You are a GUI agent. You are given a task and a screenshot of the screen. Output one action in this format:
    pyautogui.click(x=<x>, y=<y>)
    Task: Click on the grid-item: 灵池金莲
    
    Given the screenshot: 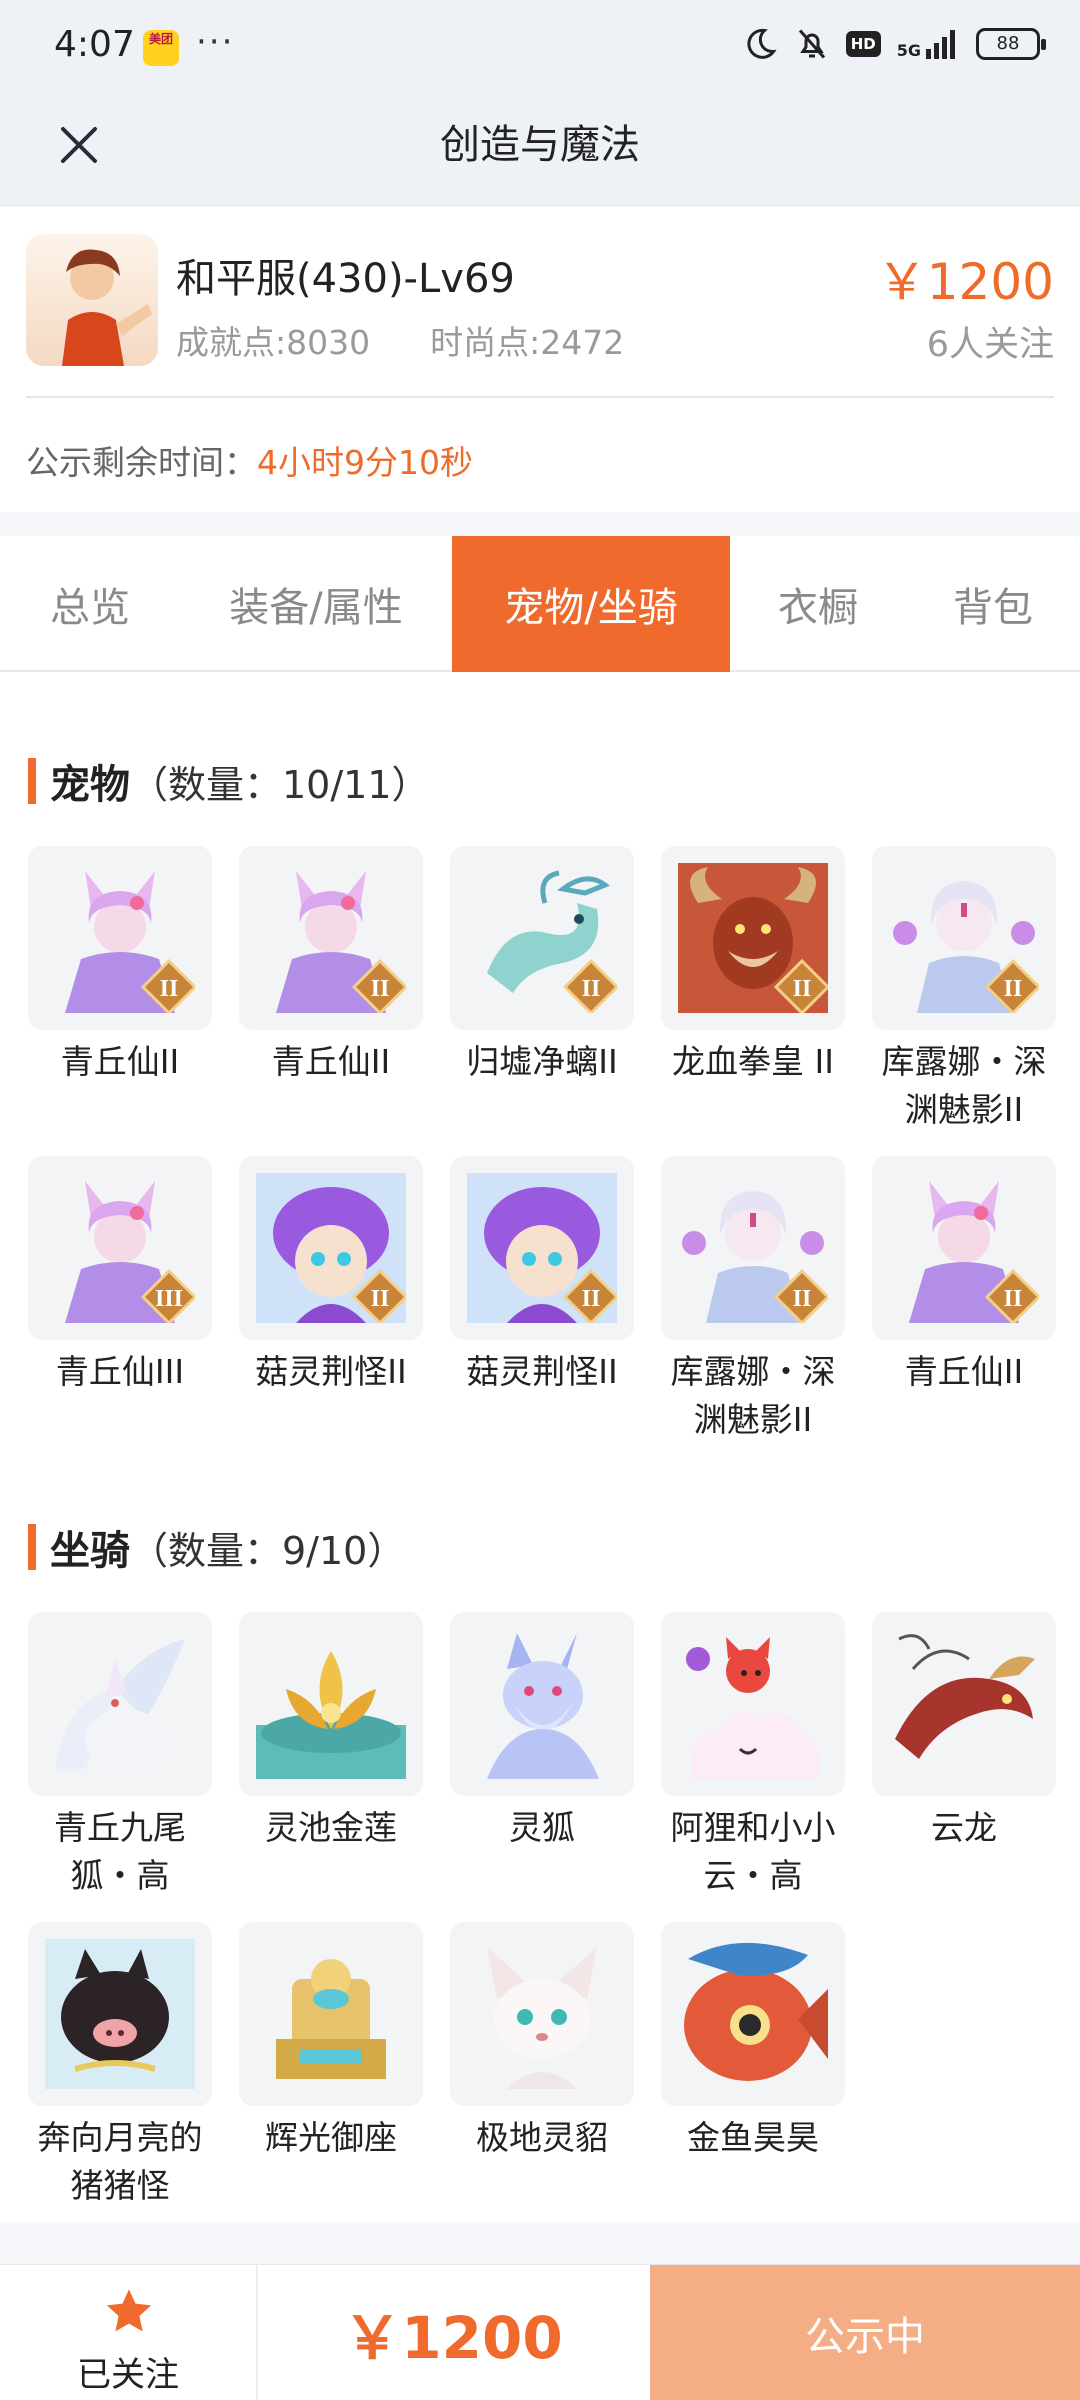 What is the action you would take?
    pyautogui.click(x=331, y=1732)
    